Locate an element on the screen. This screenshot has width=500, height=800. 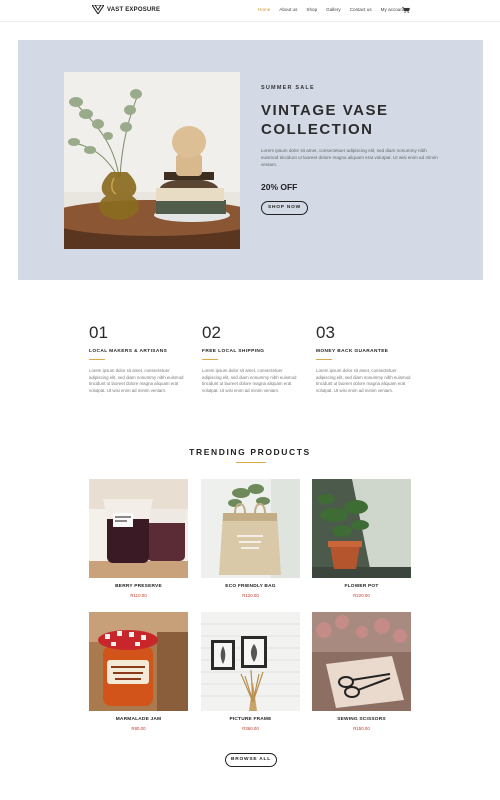
site-logo: VAST EXPOSURE is located at coordinates (126, 9).